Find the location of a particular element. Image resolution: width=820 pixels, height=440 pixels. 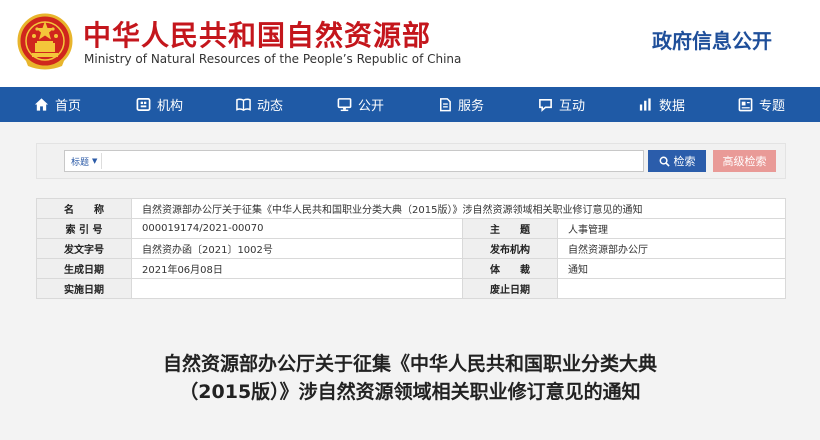

nav-item-topics: 专题 is located at coordinates (761, 104).